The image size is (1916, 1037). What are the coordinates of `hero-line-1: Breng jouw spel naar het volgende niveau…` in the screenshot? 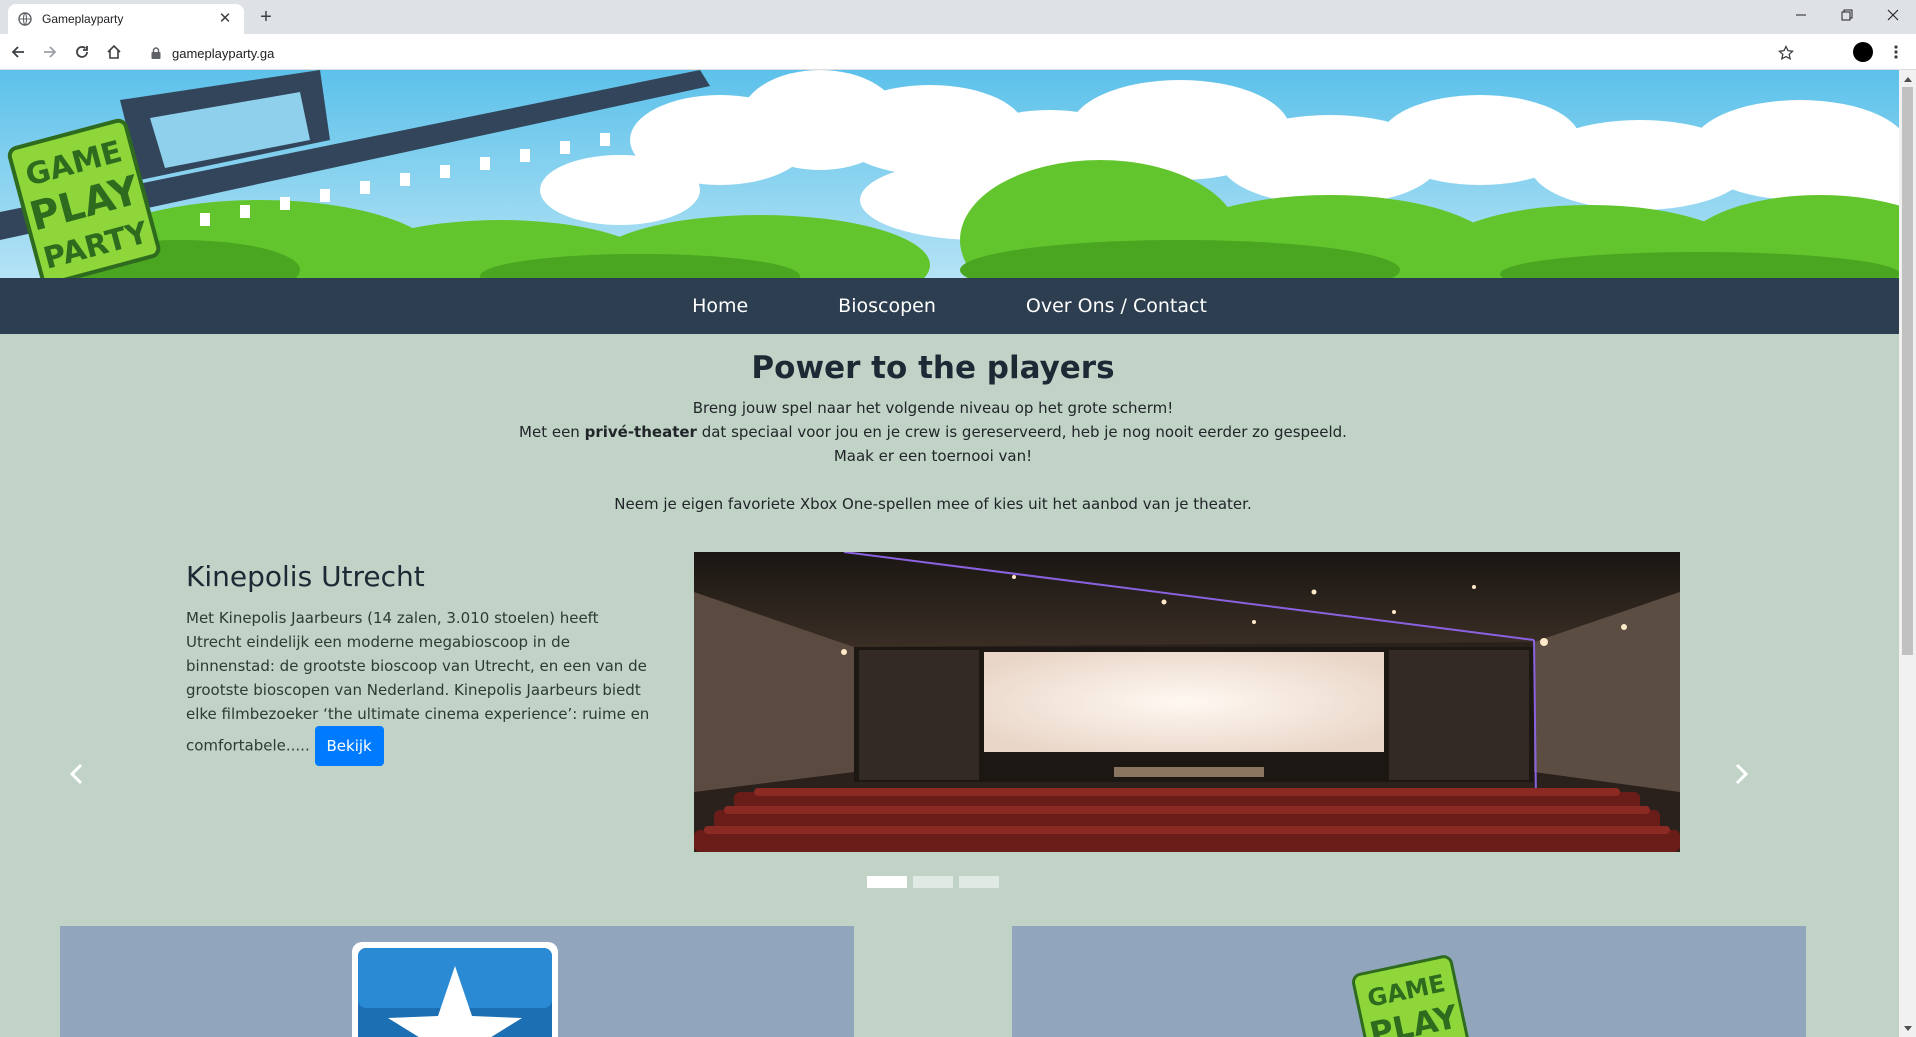 It's located at (933, 408).